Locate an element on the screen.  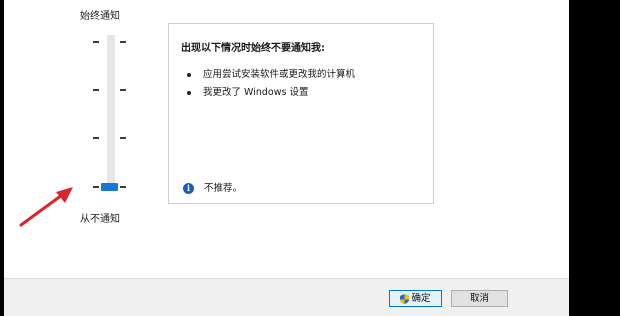
notification-slider-thumb is located at coordinates (109, 187).